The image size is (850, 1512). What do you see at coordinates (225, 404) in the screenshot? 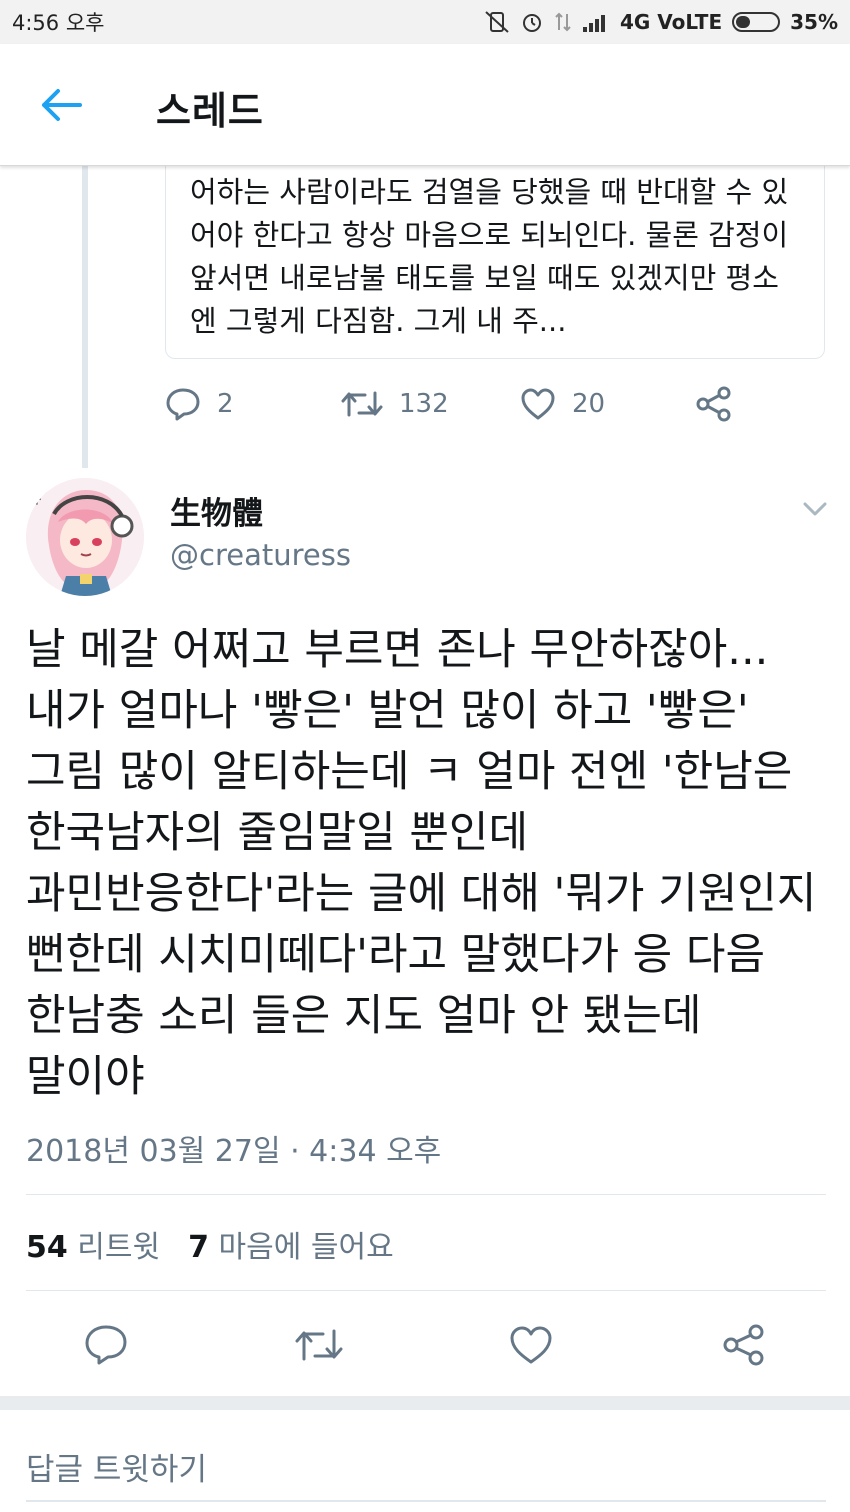
I see `reply-count: 2` at bounding box center [225, 404].